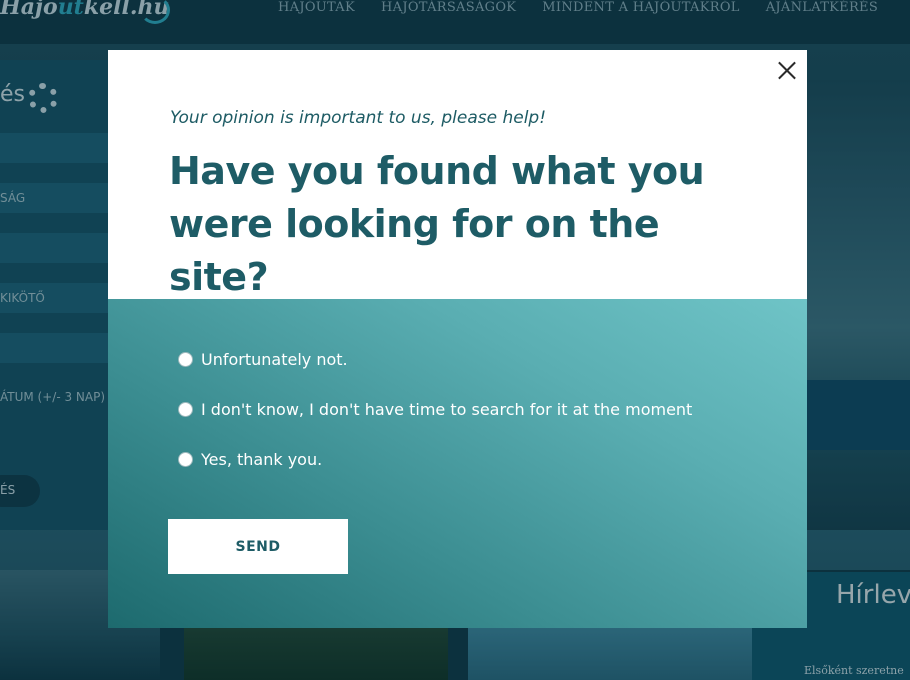 The image size is (910, 680). Describe the element at coordinates (258, 546) in the screenshot. I see `send-button: SEND` at that location.